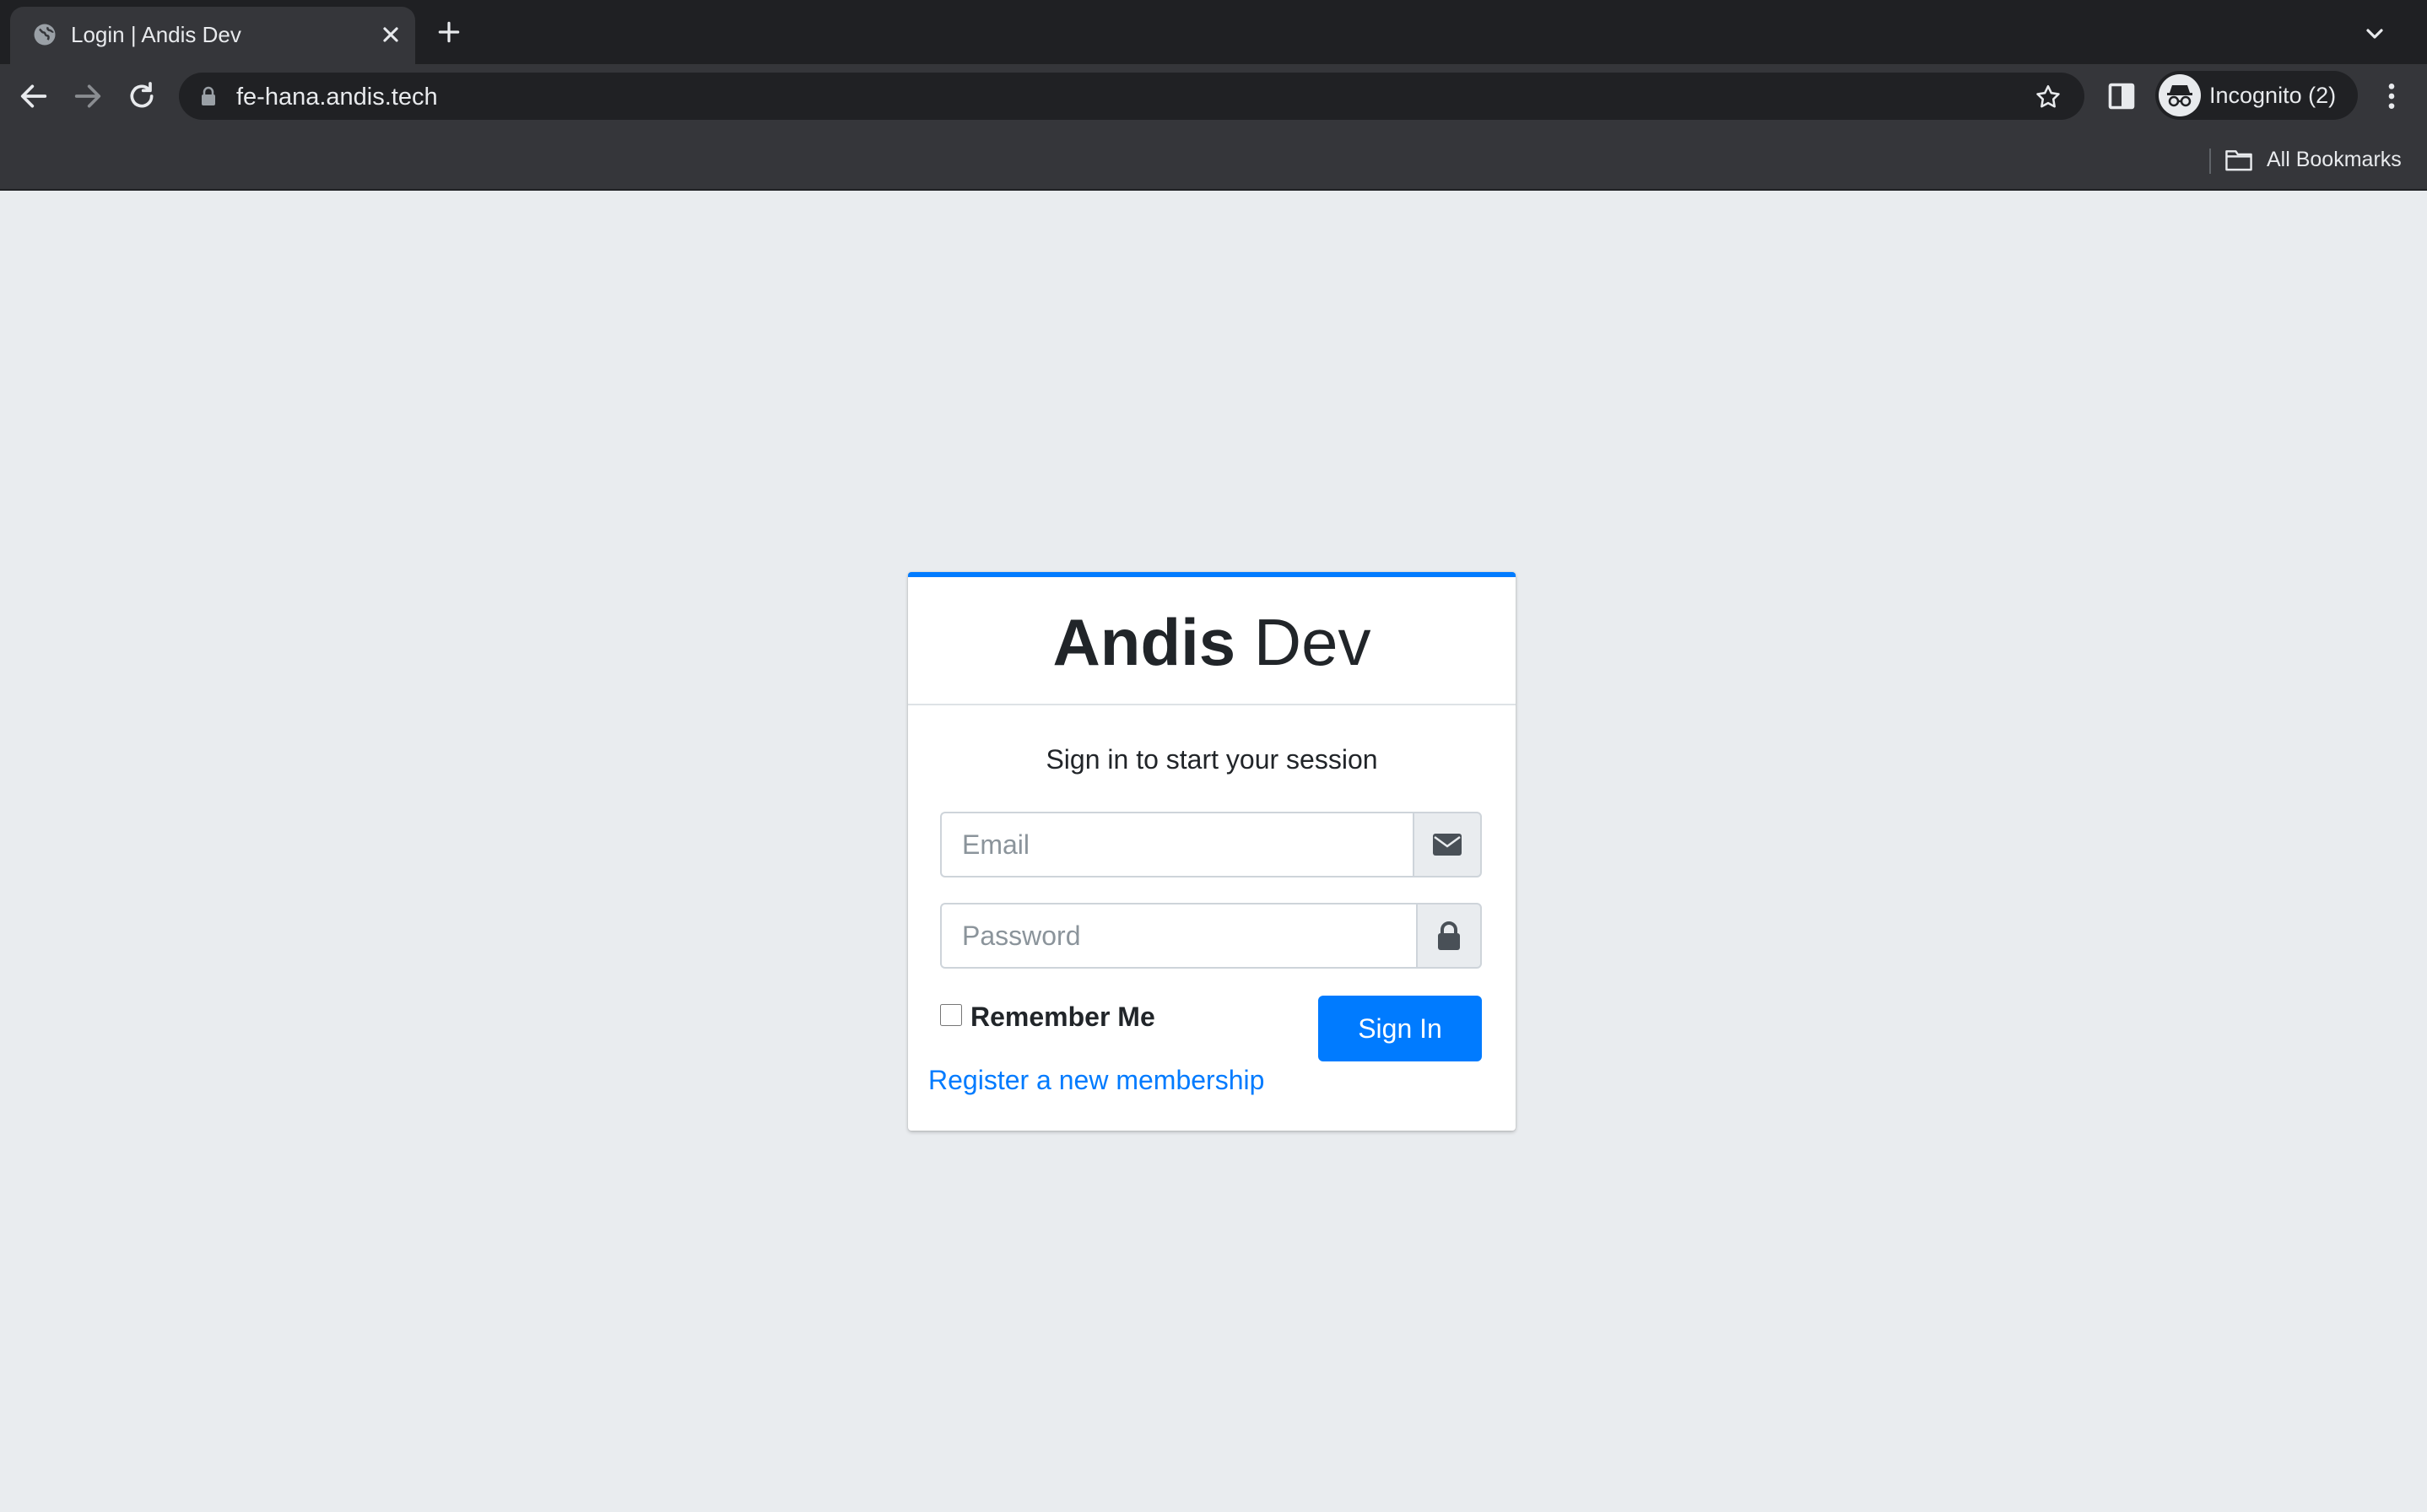  I want to click on globe-icon, so click(45, 35).